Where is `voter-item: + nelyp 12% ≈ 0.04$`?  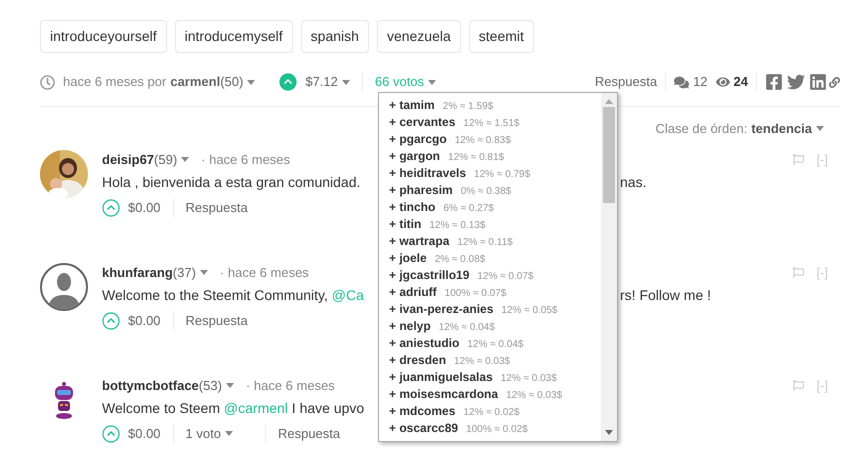
voter-item: + nelyp 12% ≈ 0.04$ is located at coordinates (495, 325).